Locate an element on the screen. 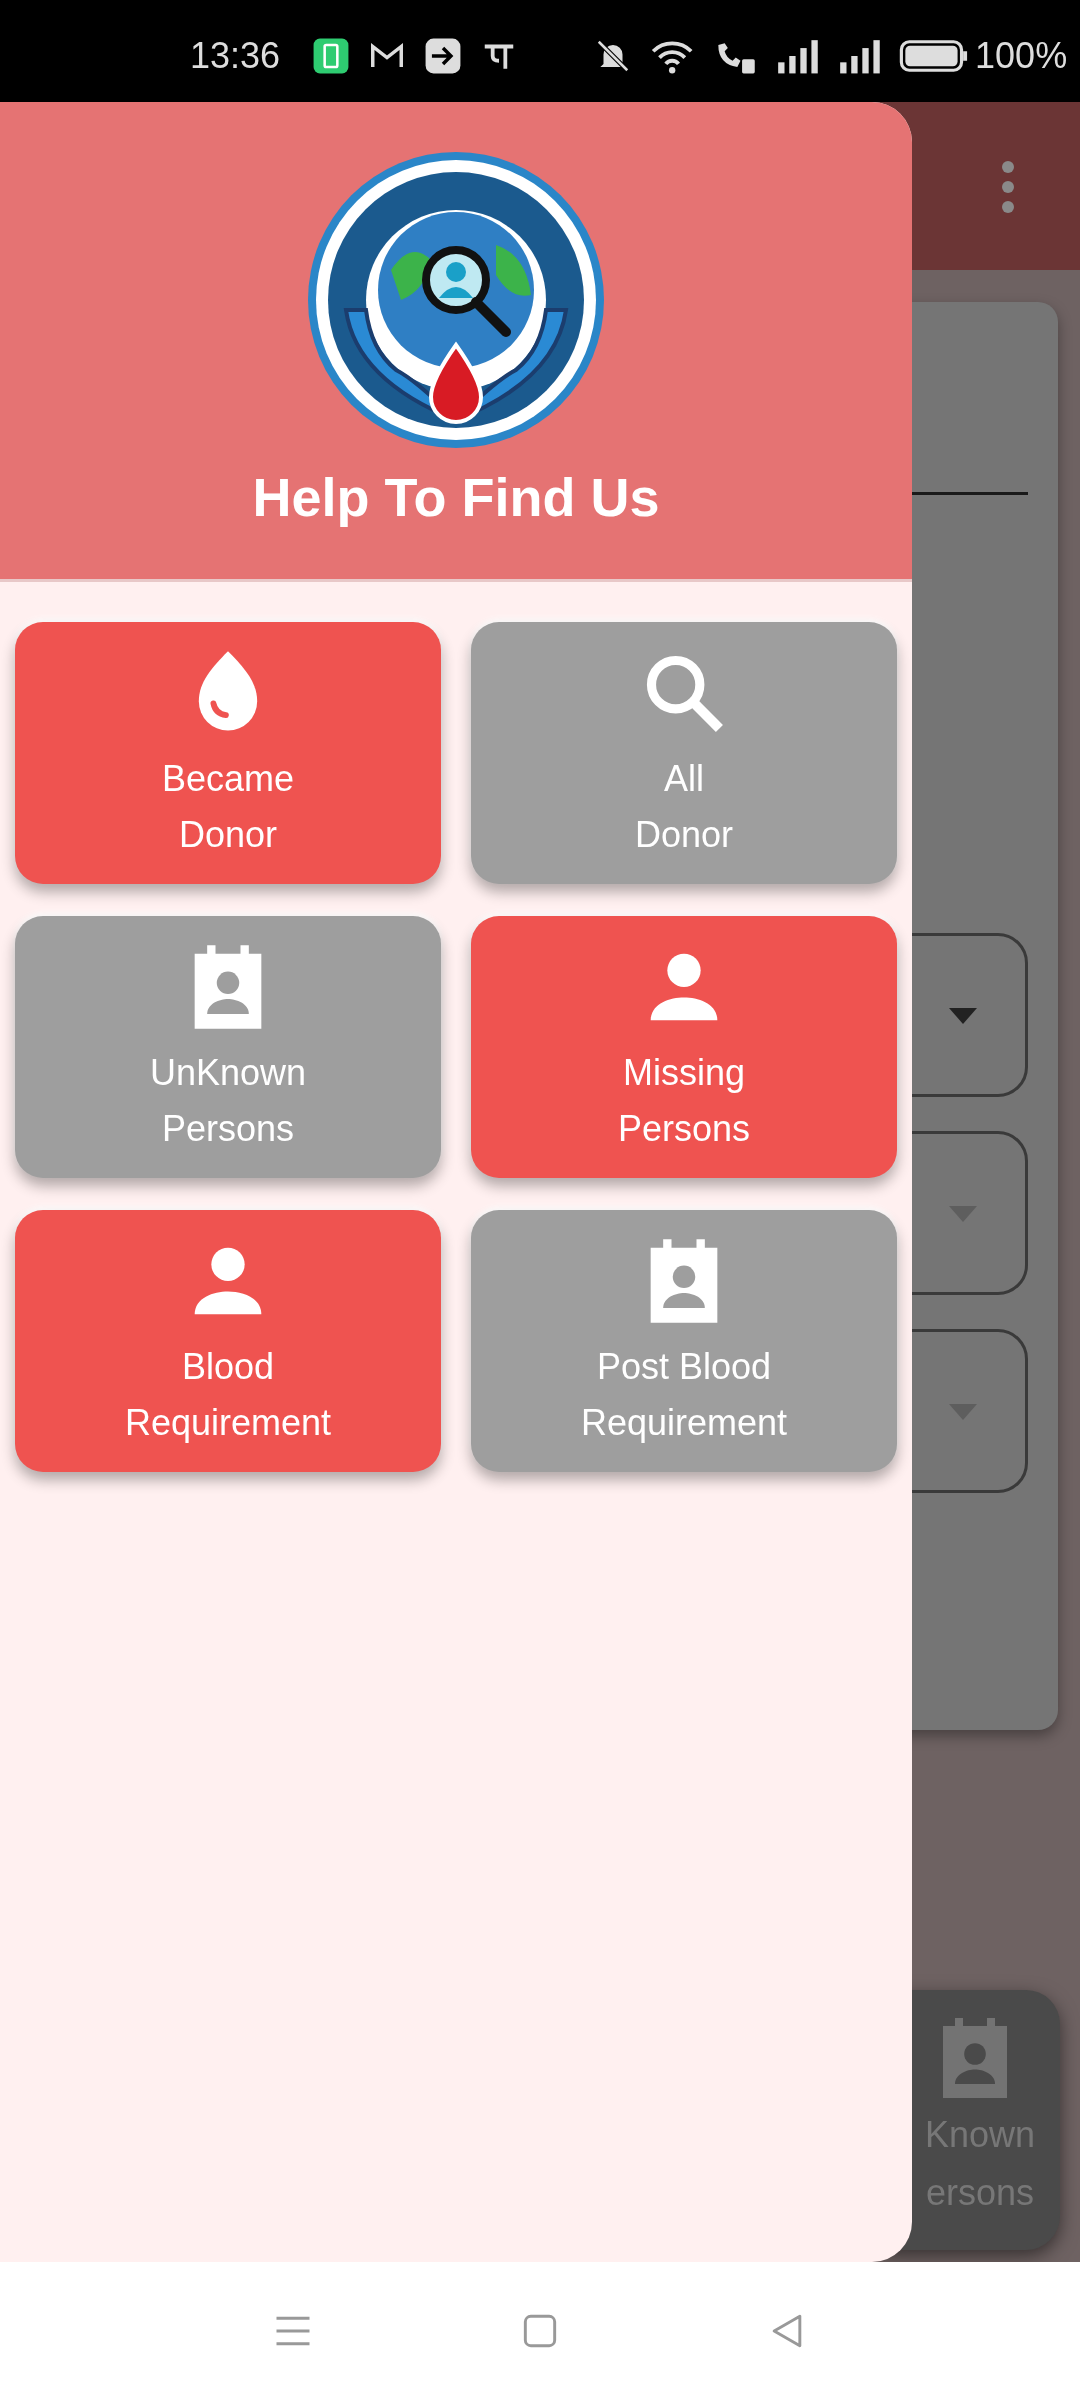 Image resolution: width=1080 pixels, height=2400 pixels. app-title: Help To Find Us is located at coordinates (456, 497).